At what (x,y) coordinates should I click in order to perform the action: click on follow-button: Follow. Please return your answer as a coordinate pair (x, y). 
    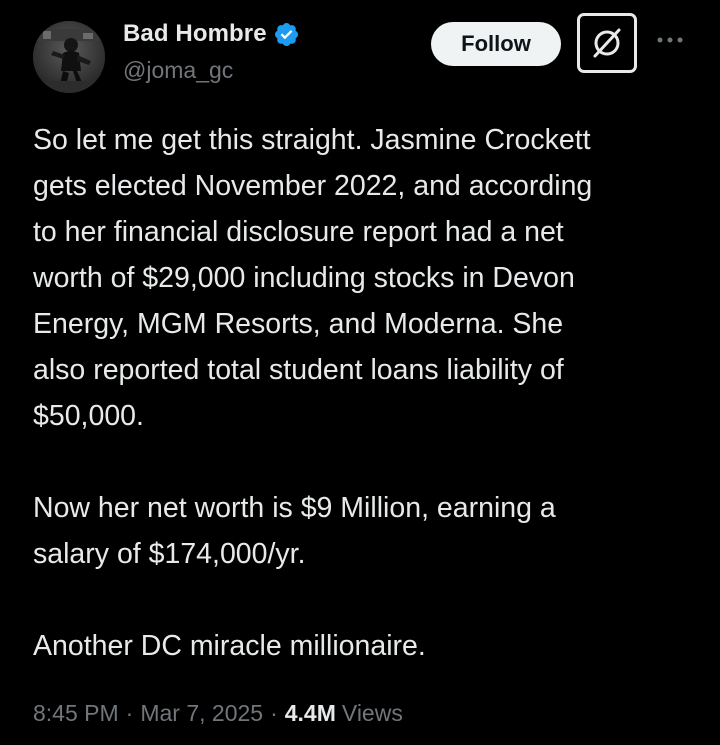
    Looking at the image, I should click on (496, 44).